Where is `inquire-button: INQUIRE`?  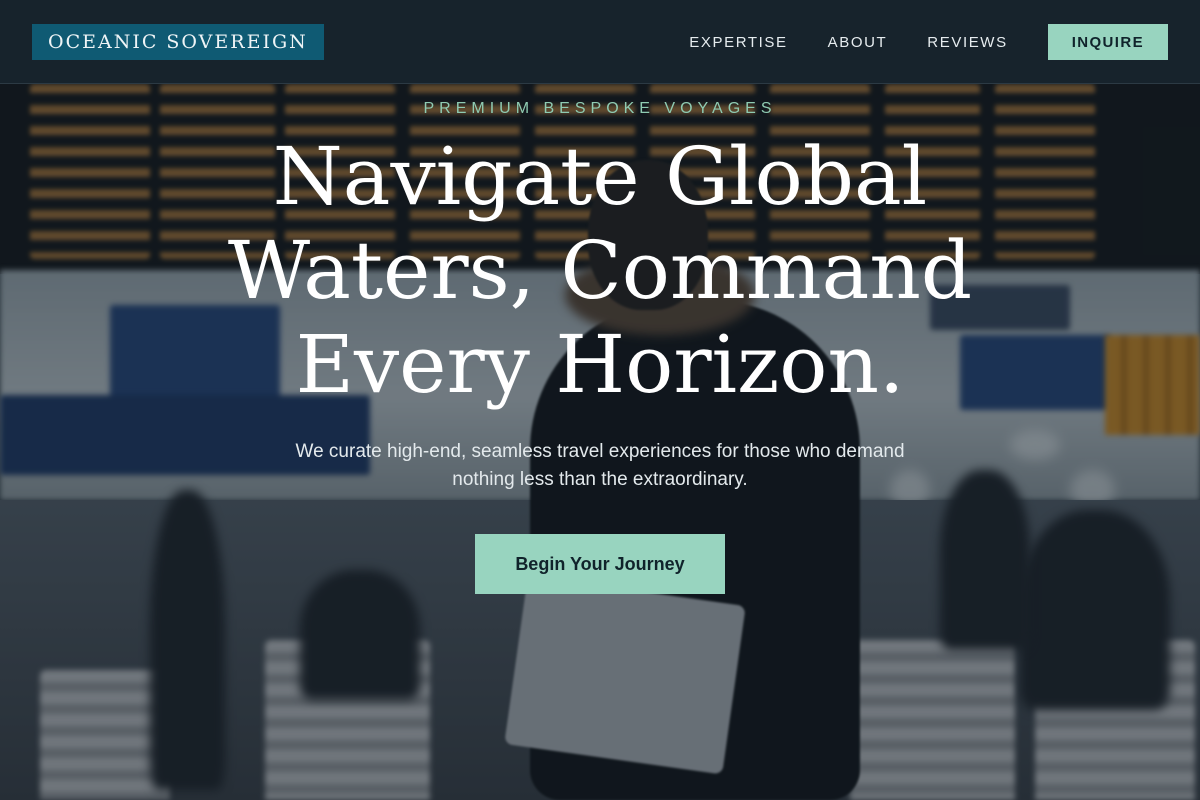
inquire-button: INQUIRE is located at coordinates (1107, 42).